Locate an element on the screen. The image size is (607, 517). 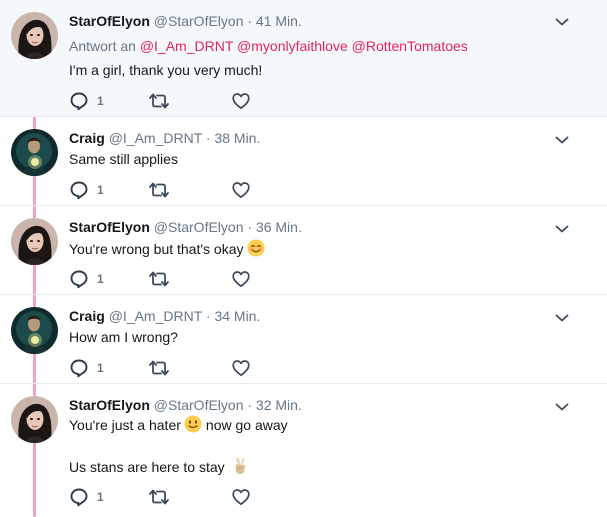
timestamp: · 38 Min. is located at coordinates (233, 138).